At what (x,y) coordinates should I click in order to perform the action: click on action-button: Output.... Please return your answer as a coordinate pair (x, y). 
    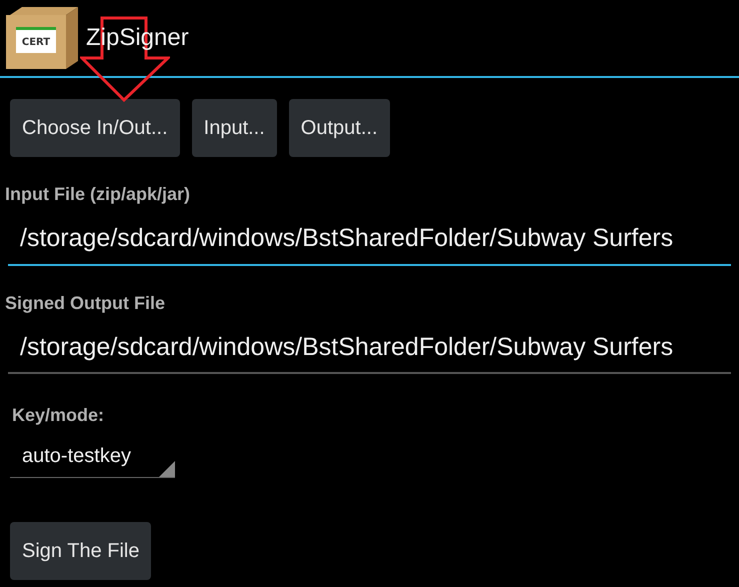
    Looking at the image, I should click on (339, 128).